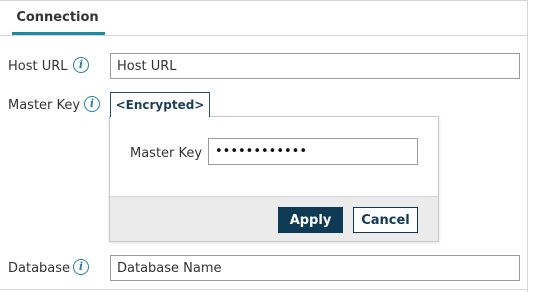  What do you see at coordinates (264, 35) in the screenshot?
I see `tab-divider` at bounding box center [264, 35].